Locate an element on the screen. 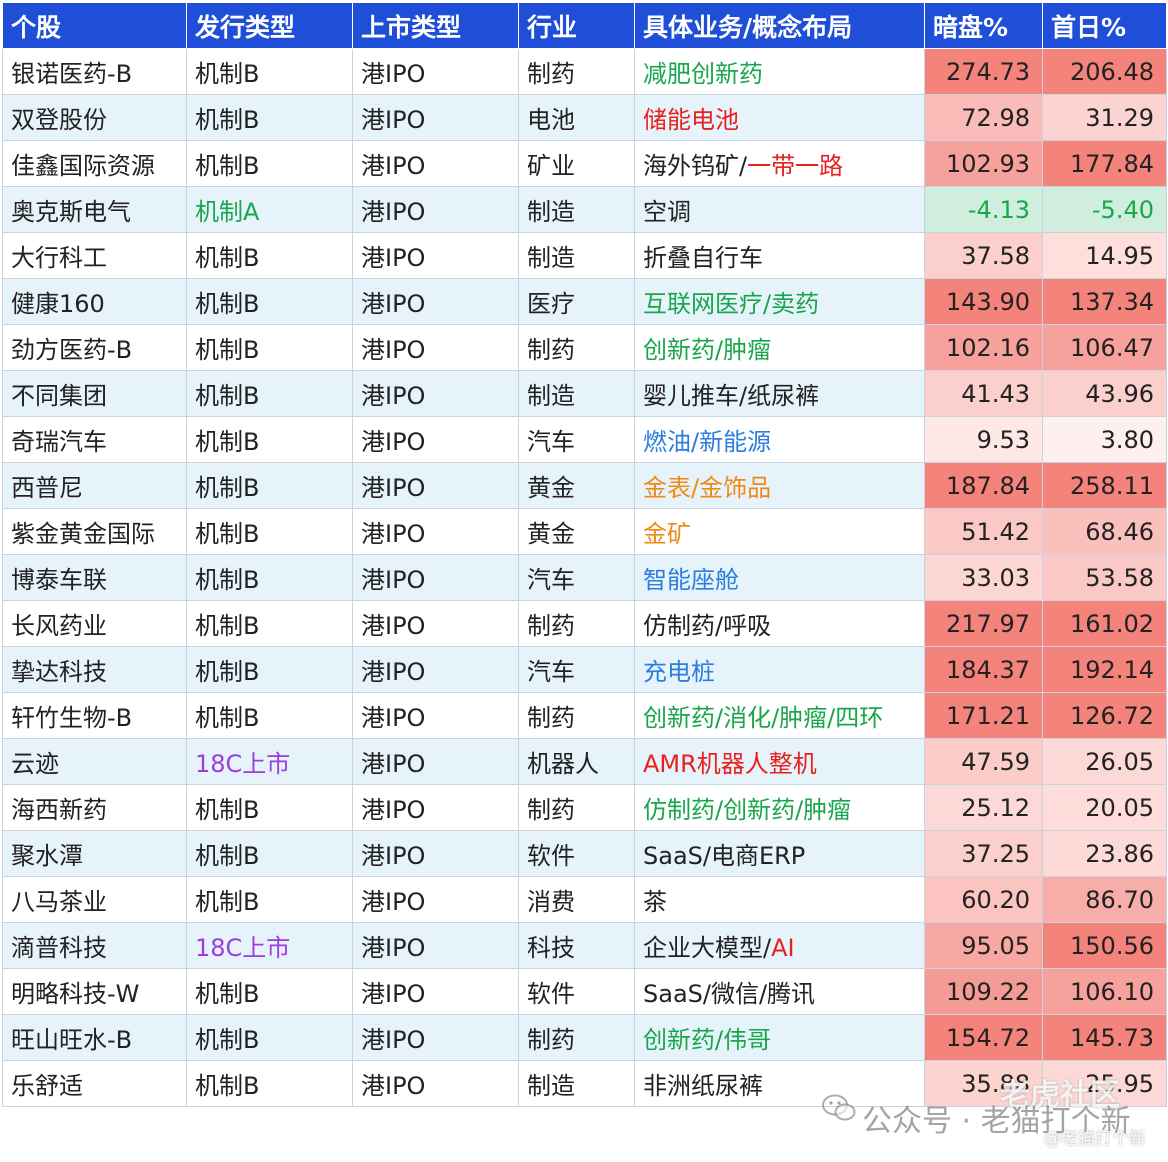  cell-dark-pool: 143.90 is located at coordinates (983, 301).